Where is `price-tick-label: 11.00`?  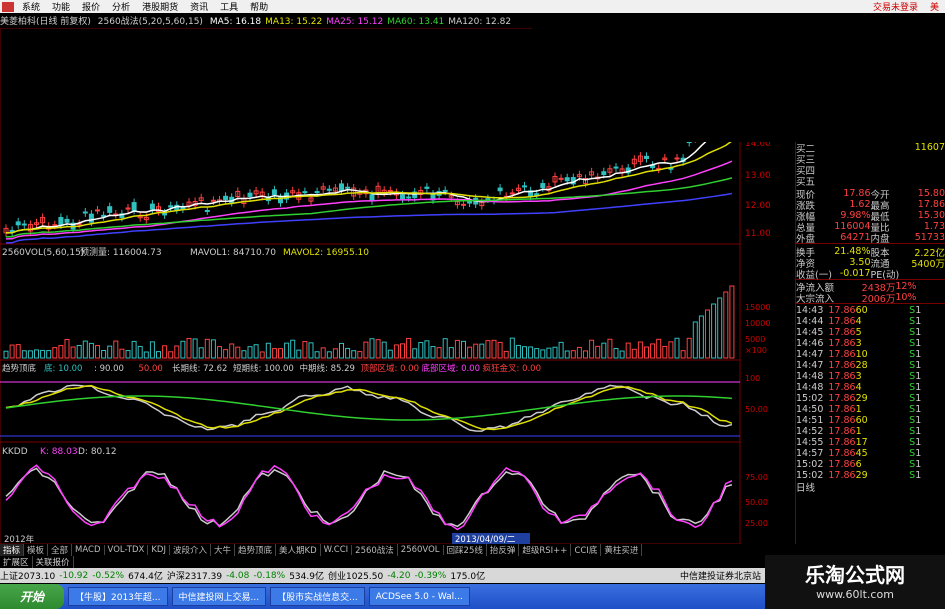 price-tick-label: 11.00 is located at coordinates (758, 234).